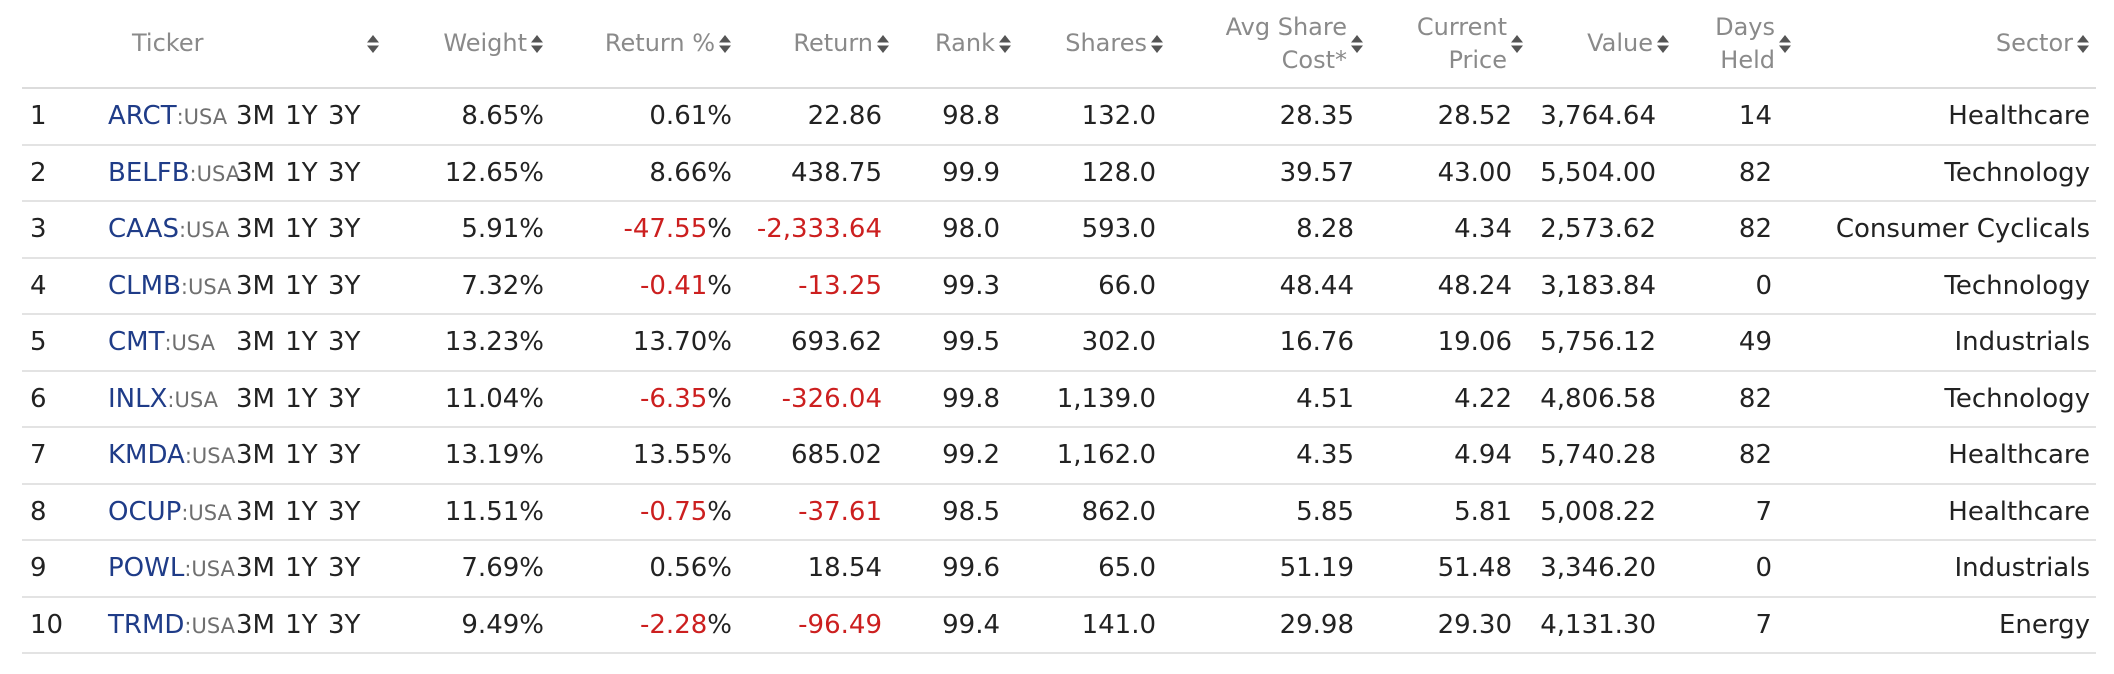 This screenshot has height=674, width=2114. What do you see at coordinates (638, 173) in the screenshot?
I see `return-pct-cell: 8.66%` at bounding box center [638, 173].